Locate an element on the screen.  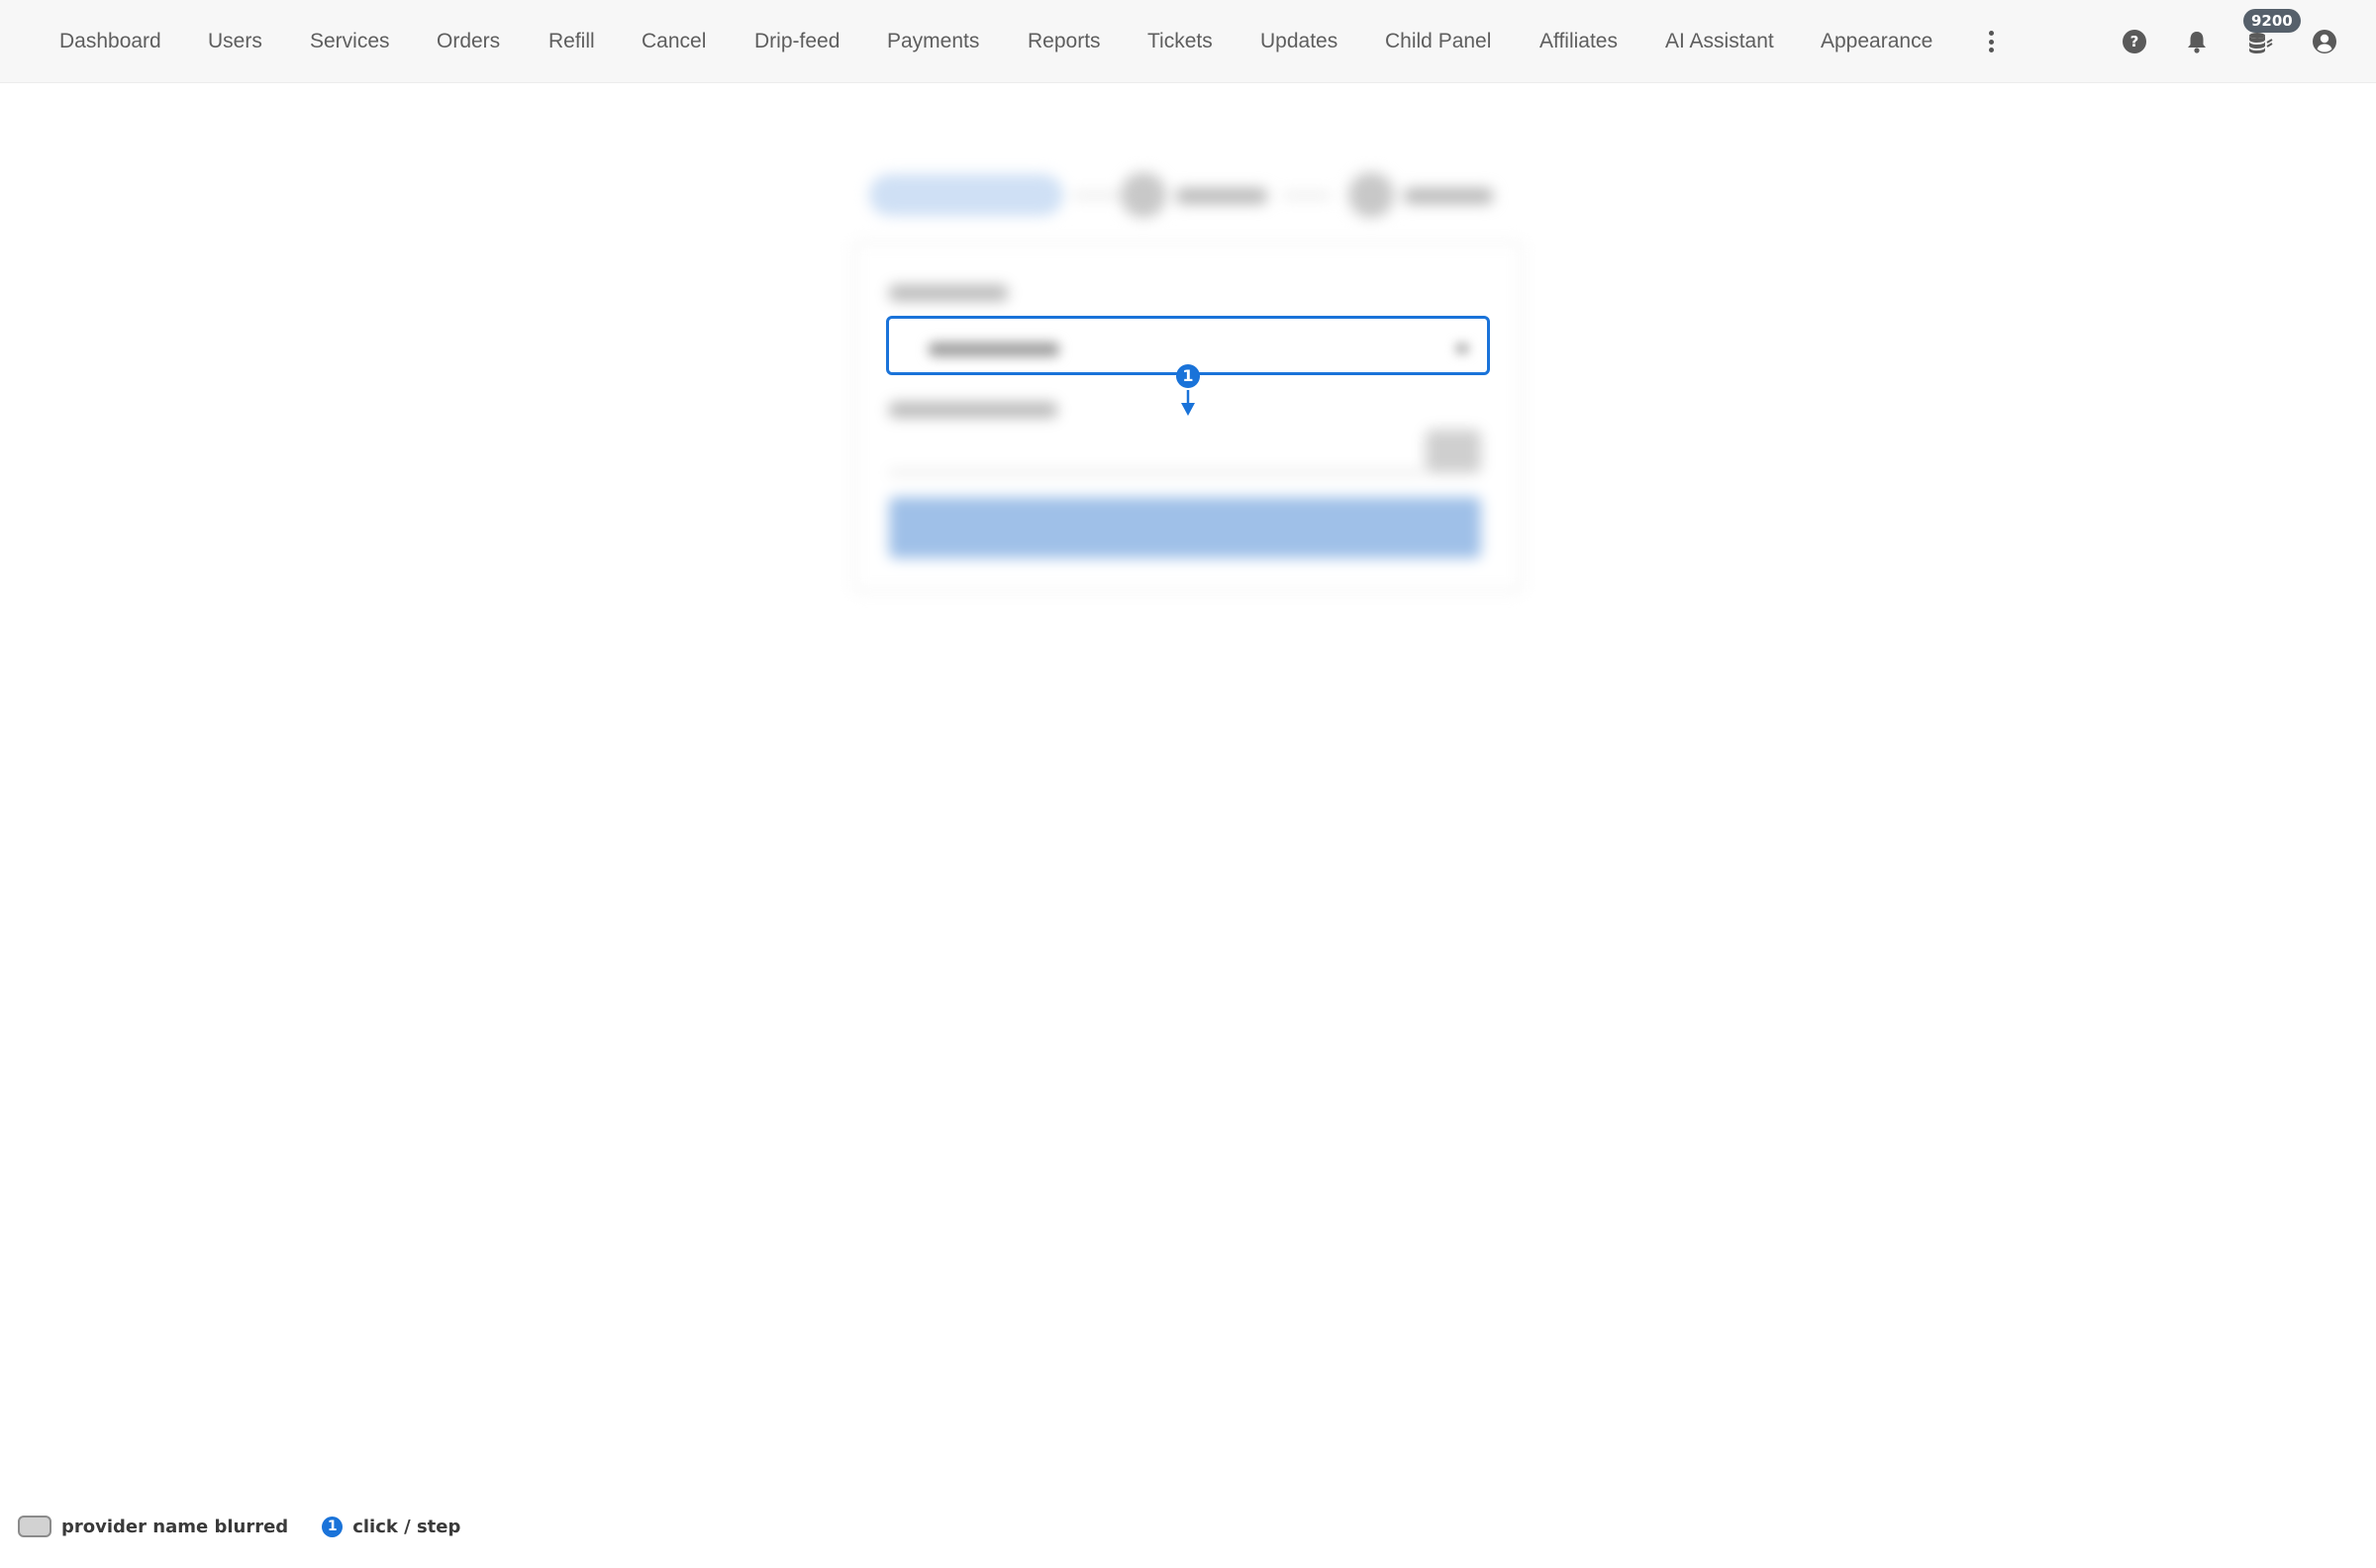
step-3-circle is located at coordinates (1371, 195).